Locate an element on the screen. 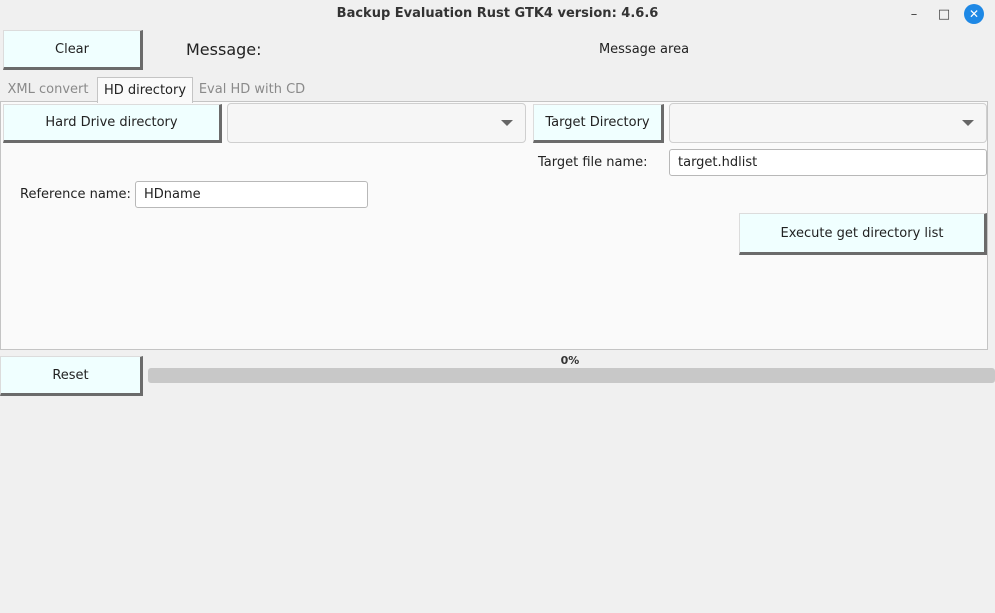 Image resolution: width=995 pixels, height=613 pixels. execute-get-directory-list-button: Execute get directory list is located at coordinates (863, 234).